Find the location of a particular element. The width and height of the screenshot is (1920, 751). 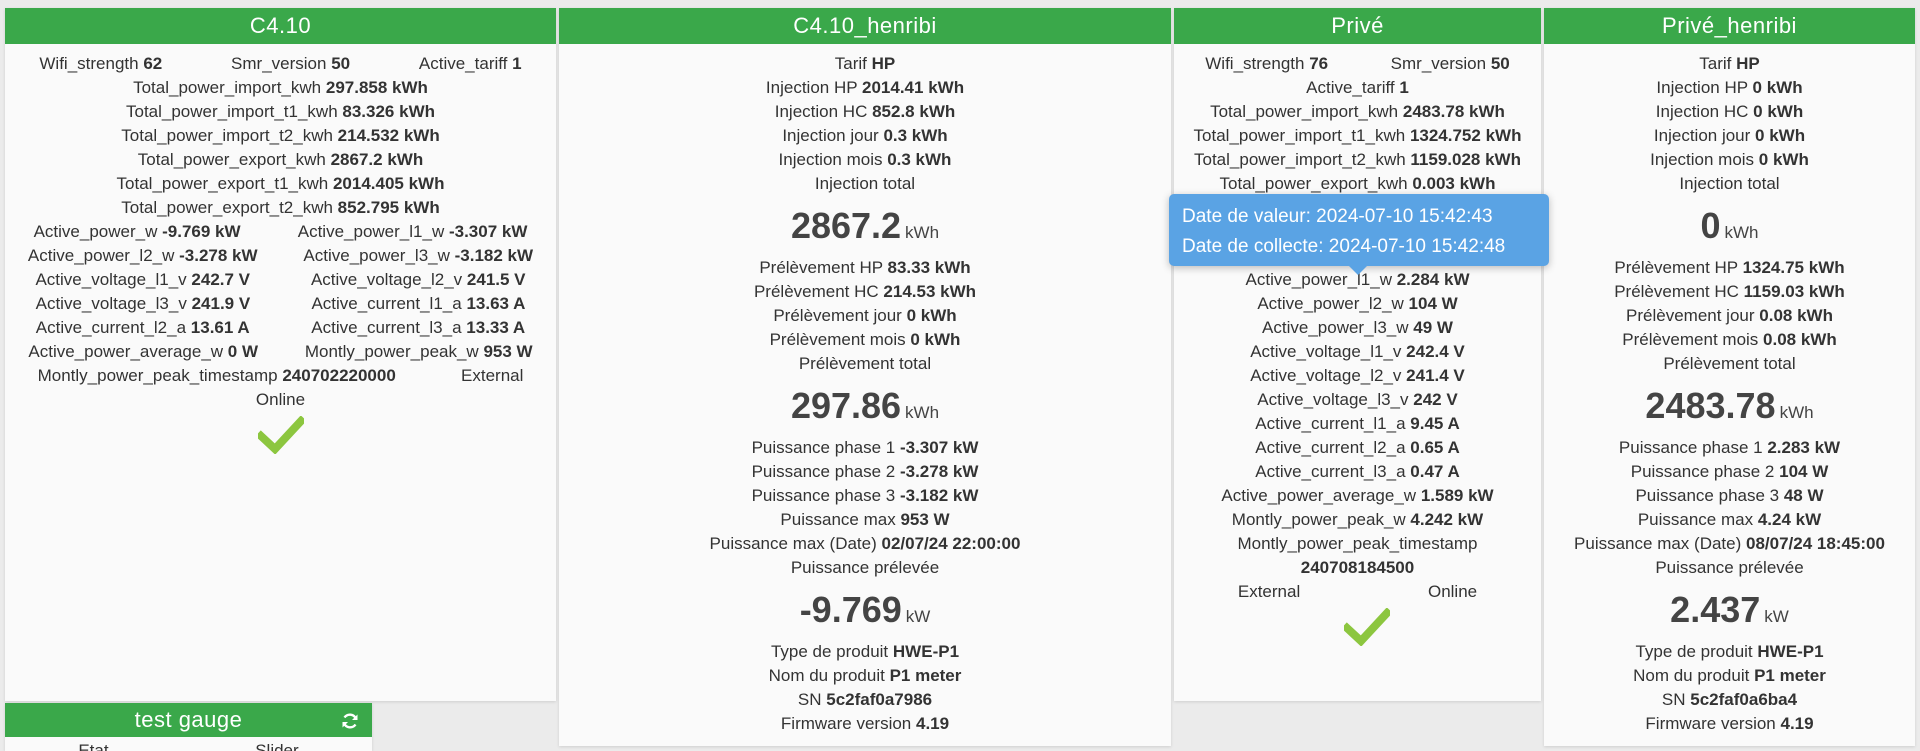

row-power-average: Active_power_average_w 1.589 kW is located at coordinates (1357, 495).